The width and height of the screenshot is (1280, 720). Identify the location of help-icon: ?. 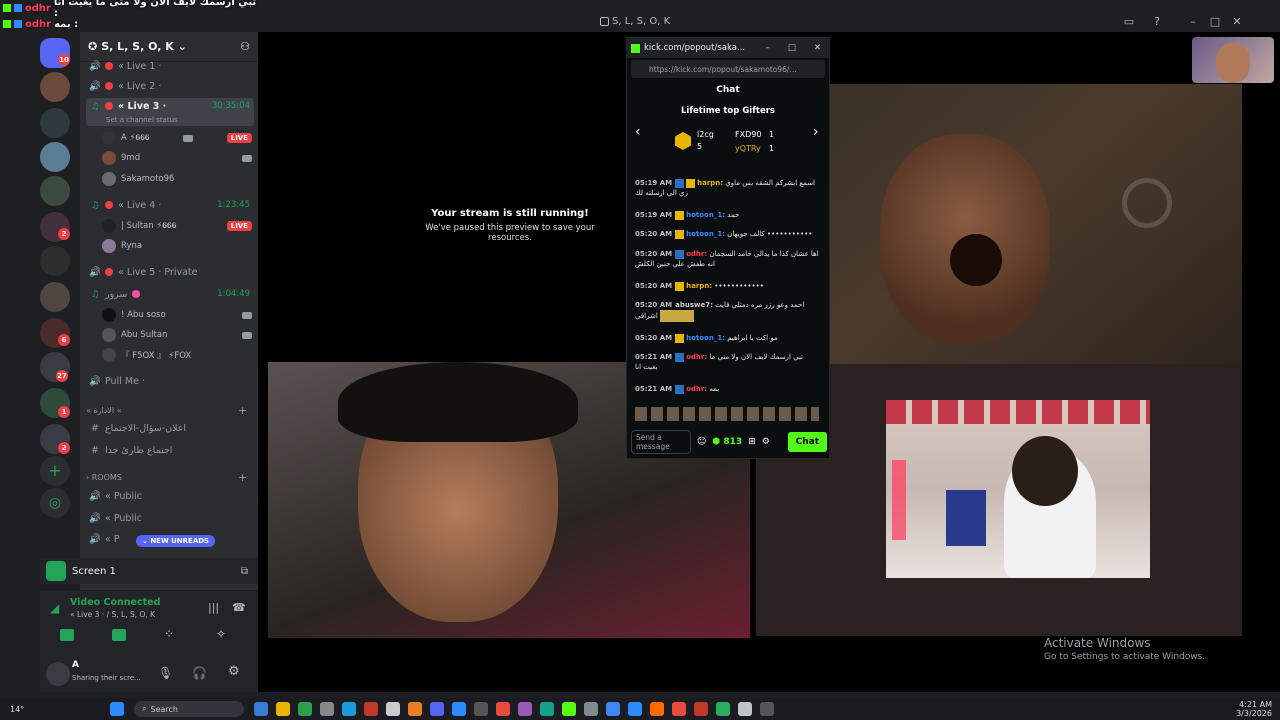
(1157, 22).